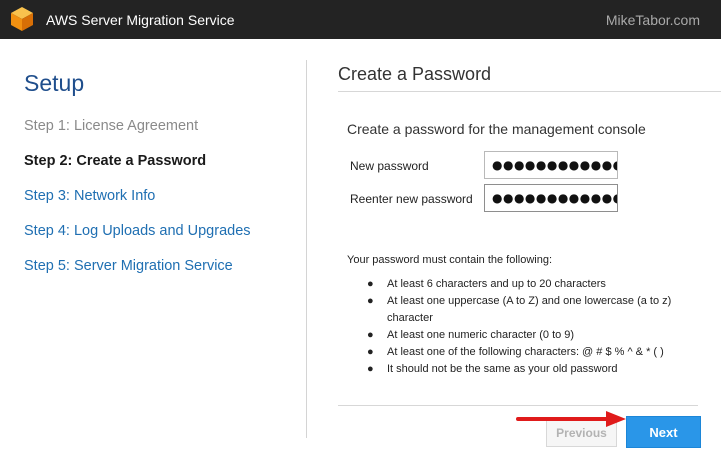 This screenshot has height=461, width=721. What do you see at coordinates (481, 335) in the screenshot?
I see `requirement-text: At least one numeric character (0 to 9)` at bounding box center [481, 335].